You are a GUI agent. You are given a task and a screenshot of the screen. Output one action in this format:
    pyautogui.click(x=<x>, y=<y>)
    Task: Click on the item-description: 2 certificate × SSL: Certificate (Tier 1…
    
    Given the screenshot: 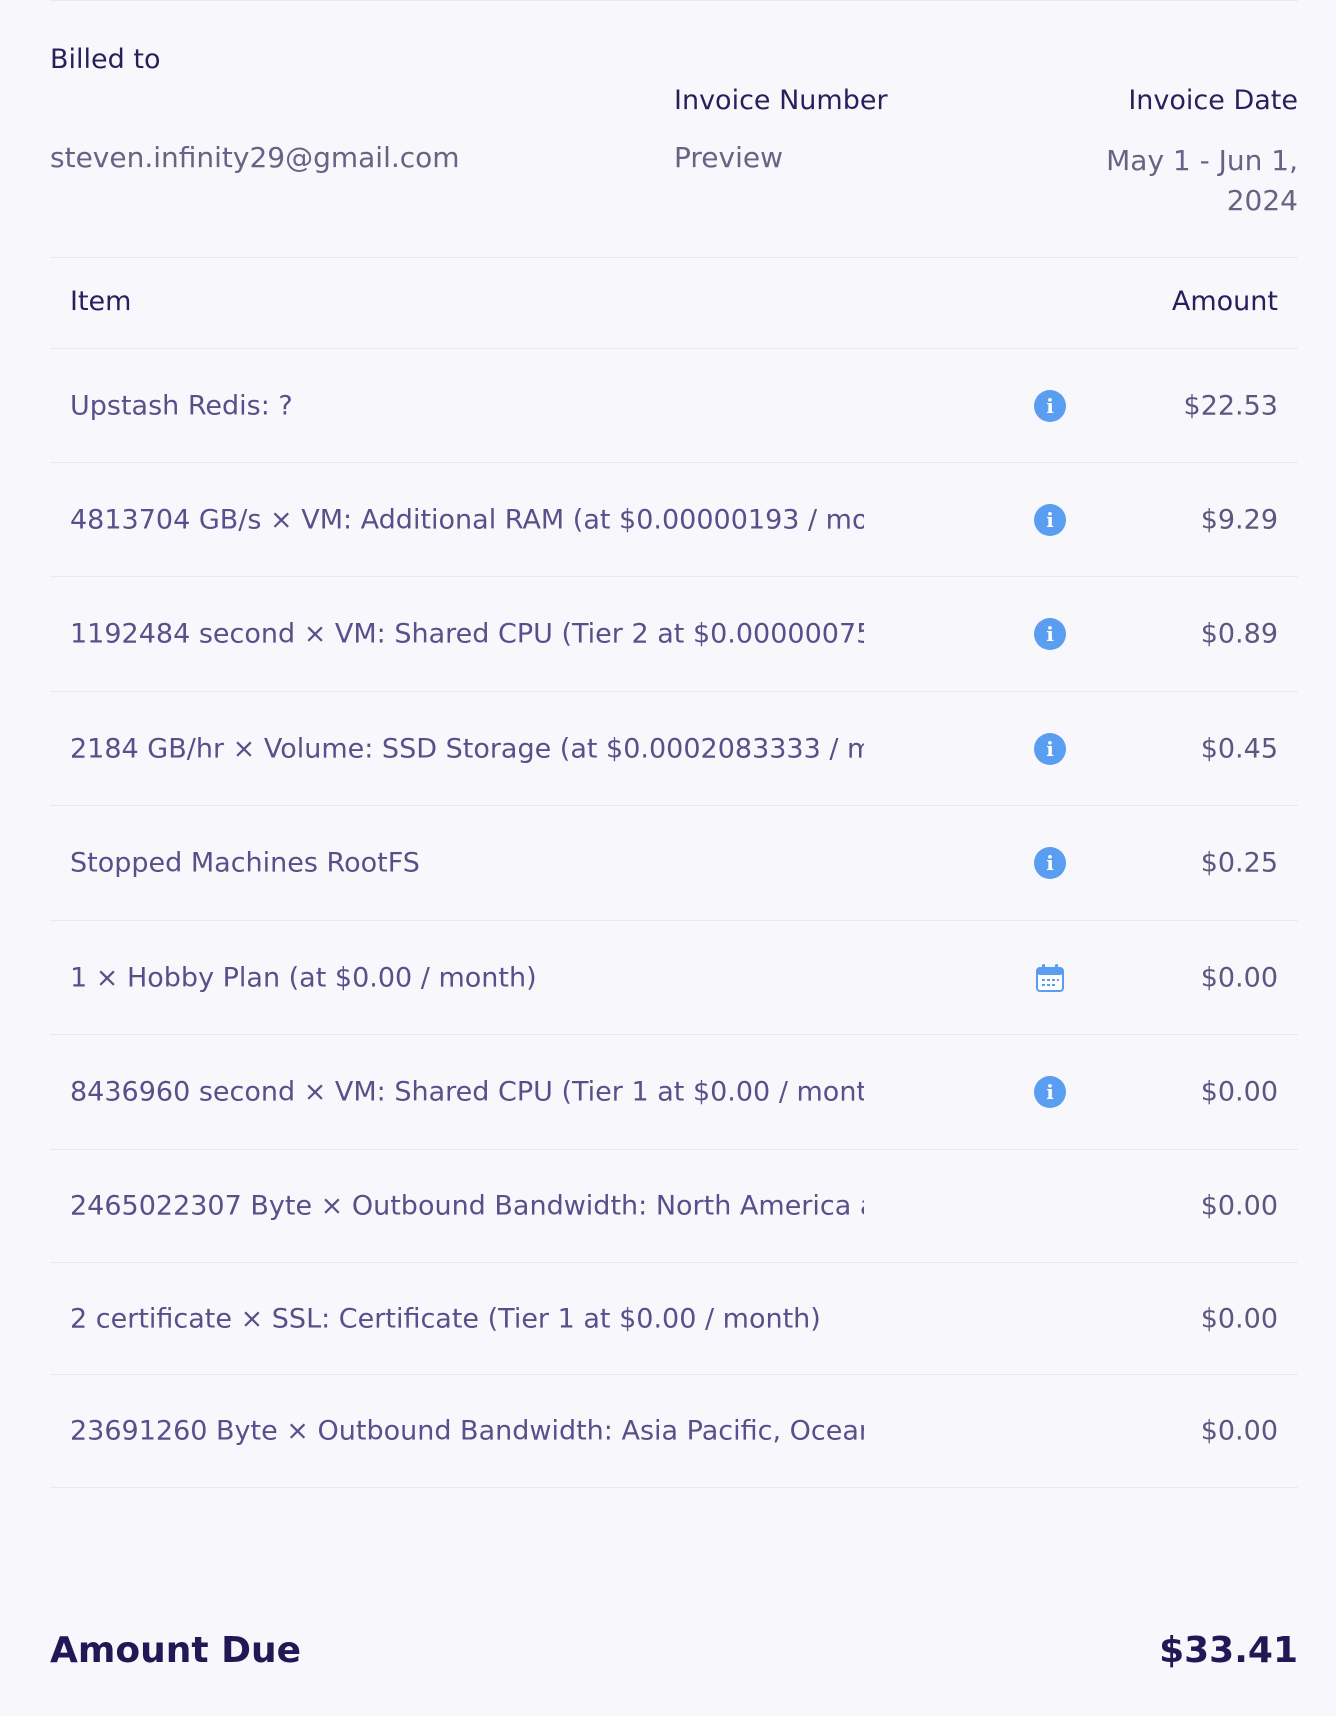 What is the action you would take?
    pyautogui.click(x=445, y=1318)
    